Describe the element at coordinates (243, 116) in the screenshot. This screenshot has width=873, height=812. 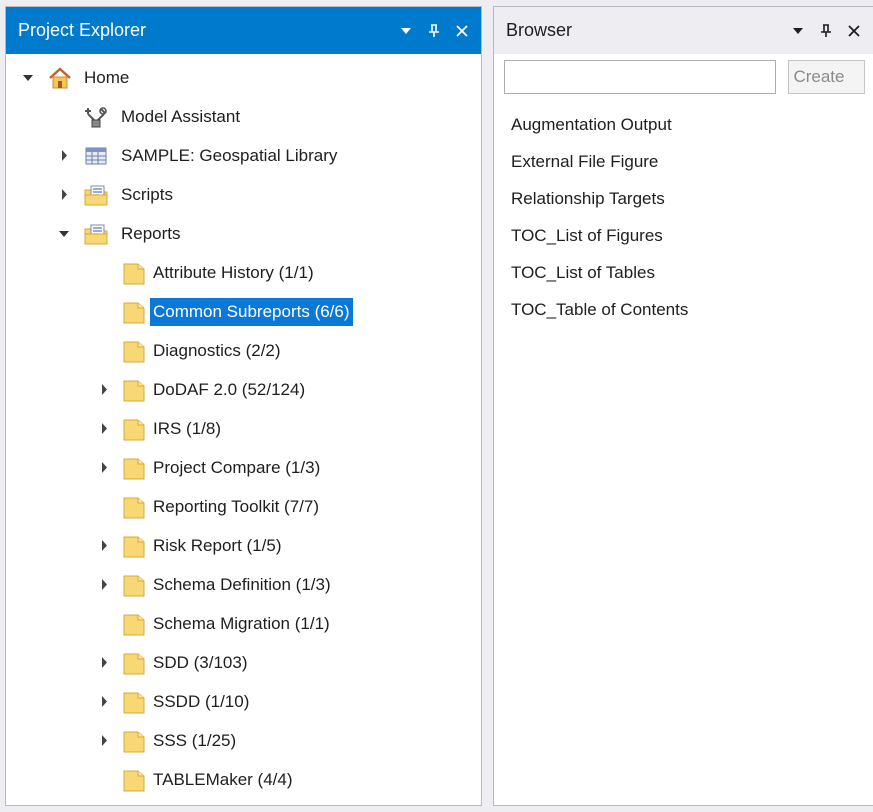
I see `tree-item: Model Assistant` at that location.